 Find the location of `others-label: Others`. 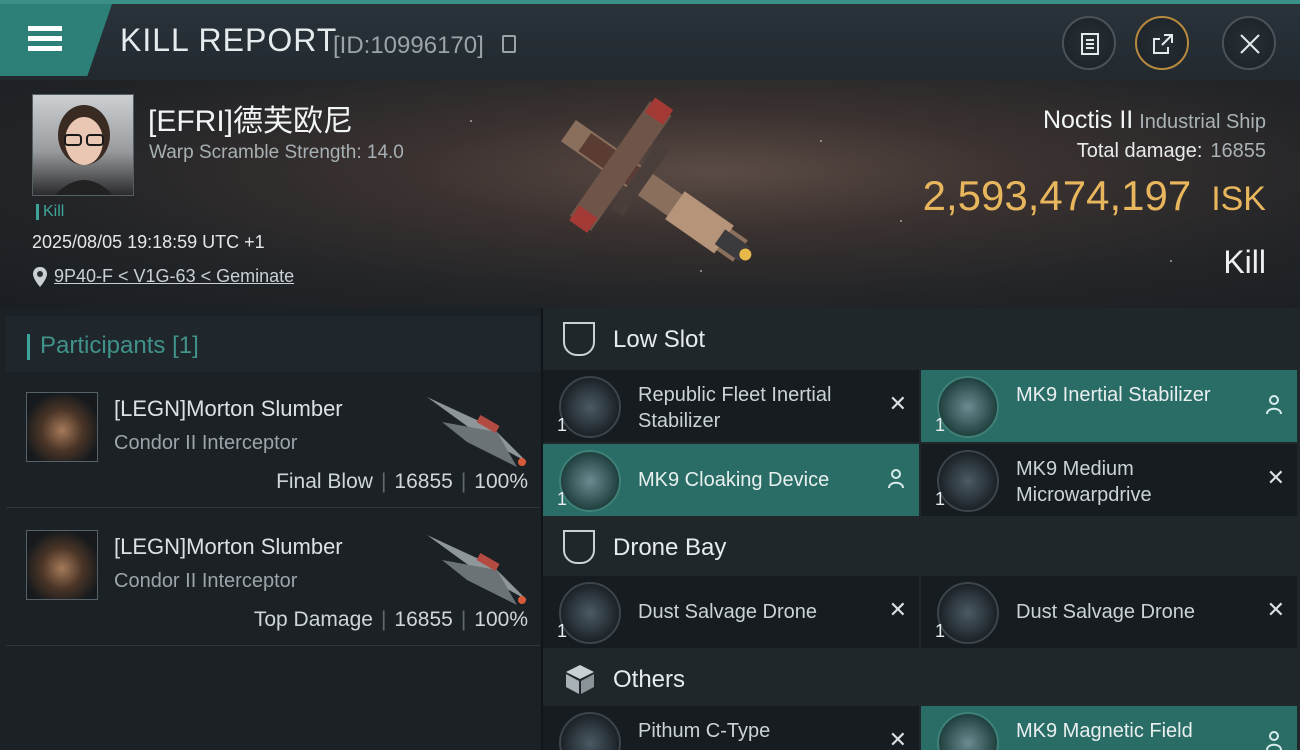

others-label: Others is located at coordinates (649, 679).